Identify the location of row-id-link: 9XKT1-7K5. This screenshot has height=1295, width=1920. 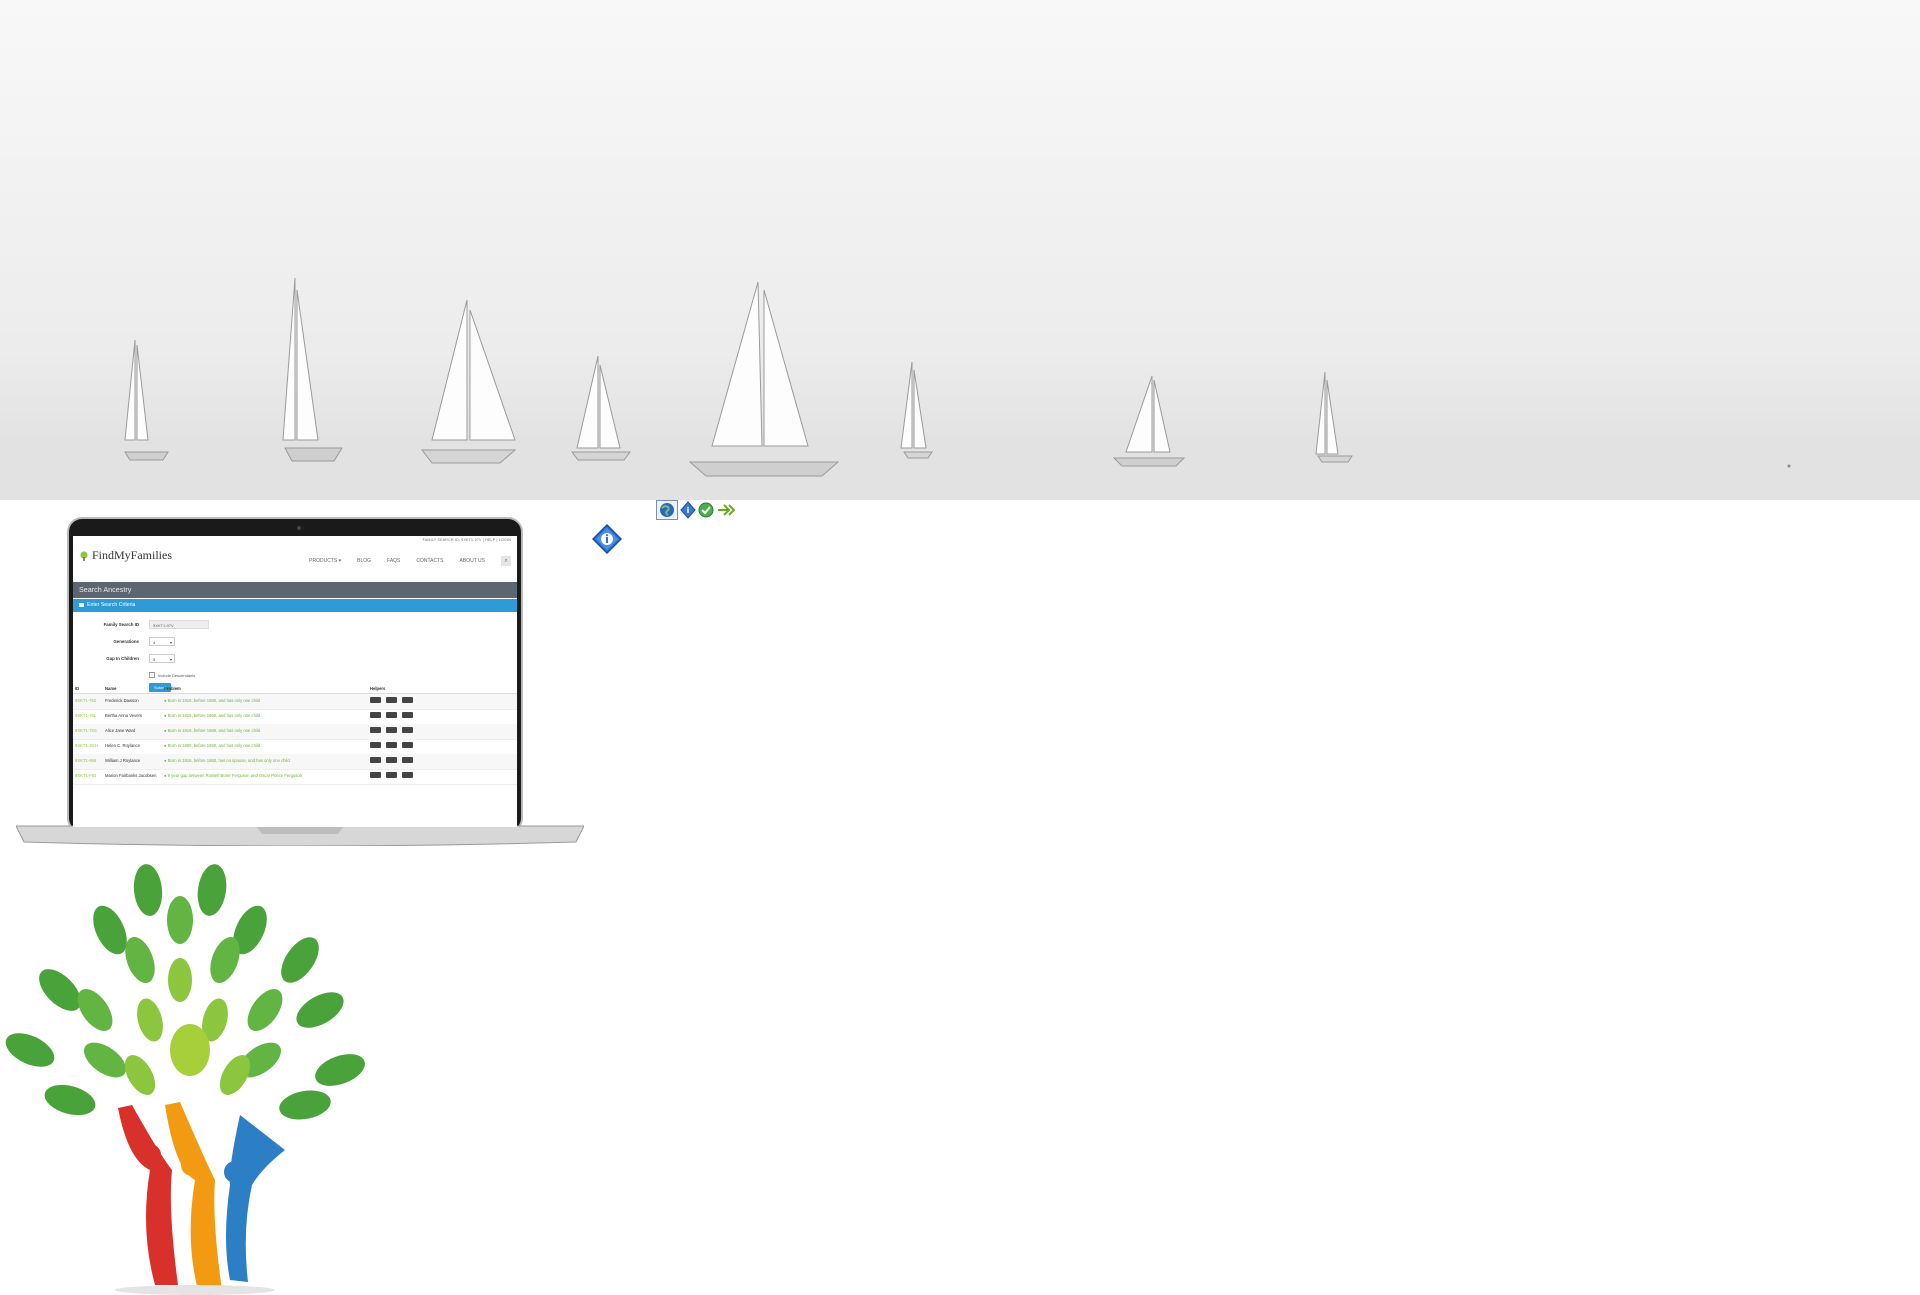
(86, 730).